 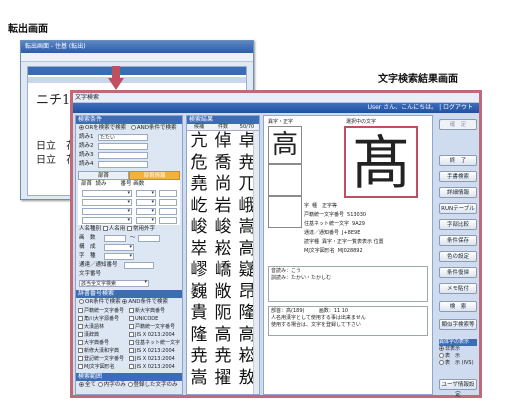 I want to click on dict-item: MJ文字図形名, so click(x=103, y=367).